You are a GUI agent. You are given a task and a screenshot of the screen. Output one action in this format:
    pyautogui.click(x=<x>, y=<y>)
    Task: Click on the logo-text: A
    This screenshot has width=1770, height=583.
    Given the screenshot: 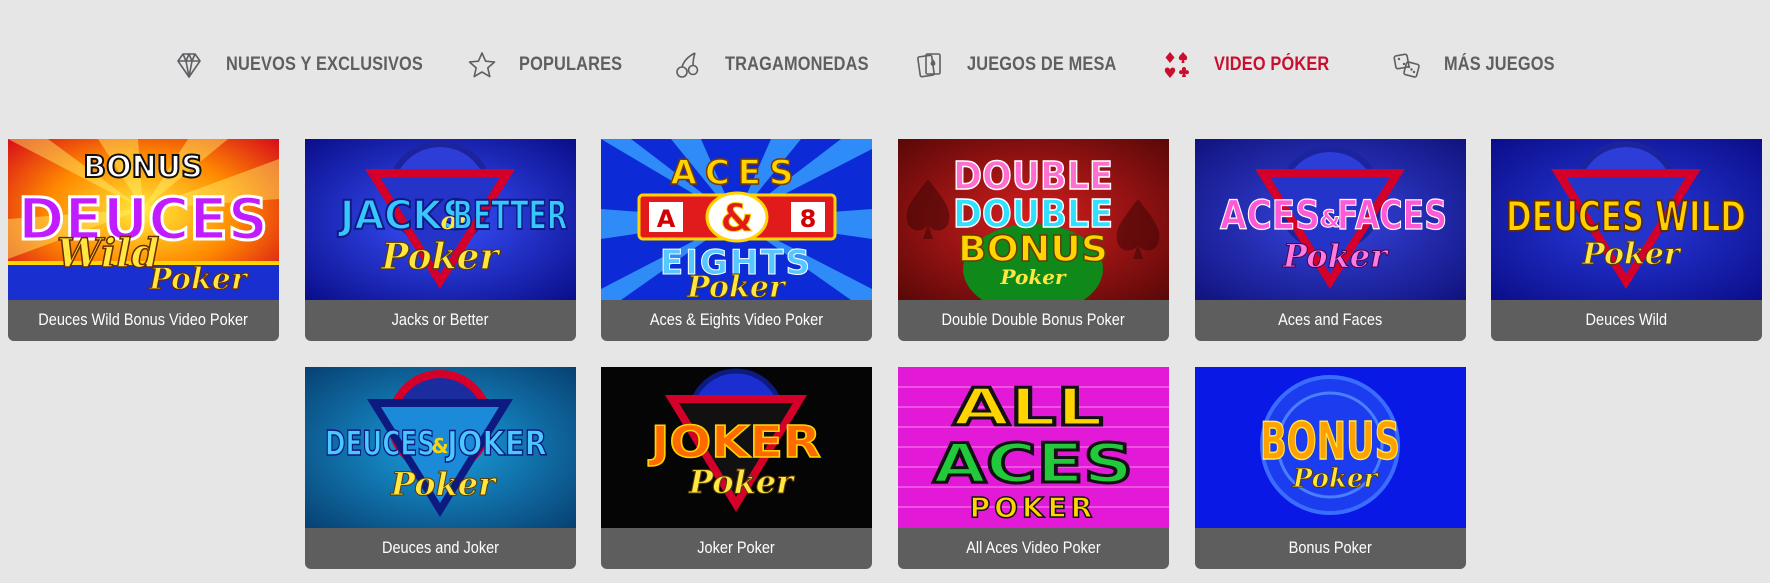 What is the action you would take?
    pyautogui.click(x=666, y=219)
    